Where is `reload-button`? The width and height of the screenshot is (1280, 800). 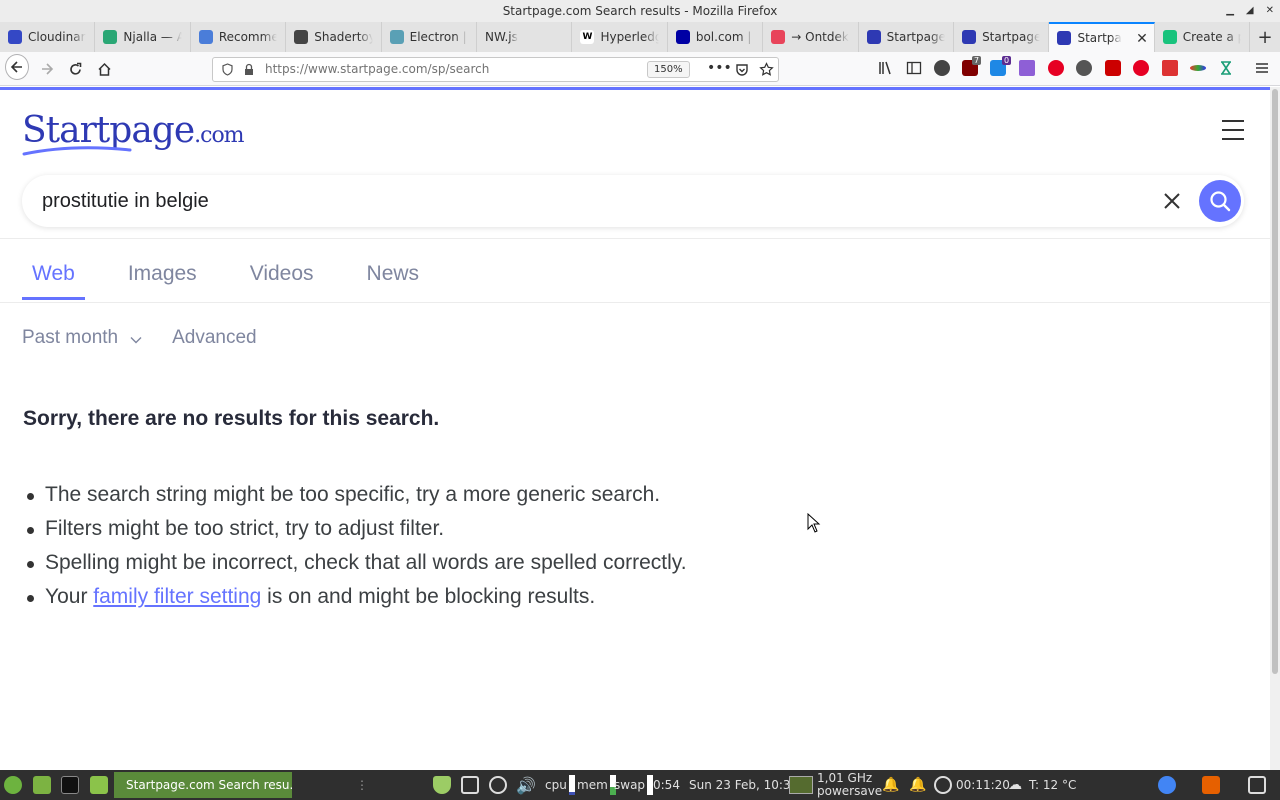
reload-button is located at coordinates (75, 69).